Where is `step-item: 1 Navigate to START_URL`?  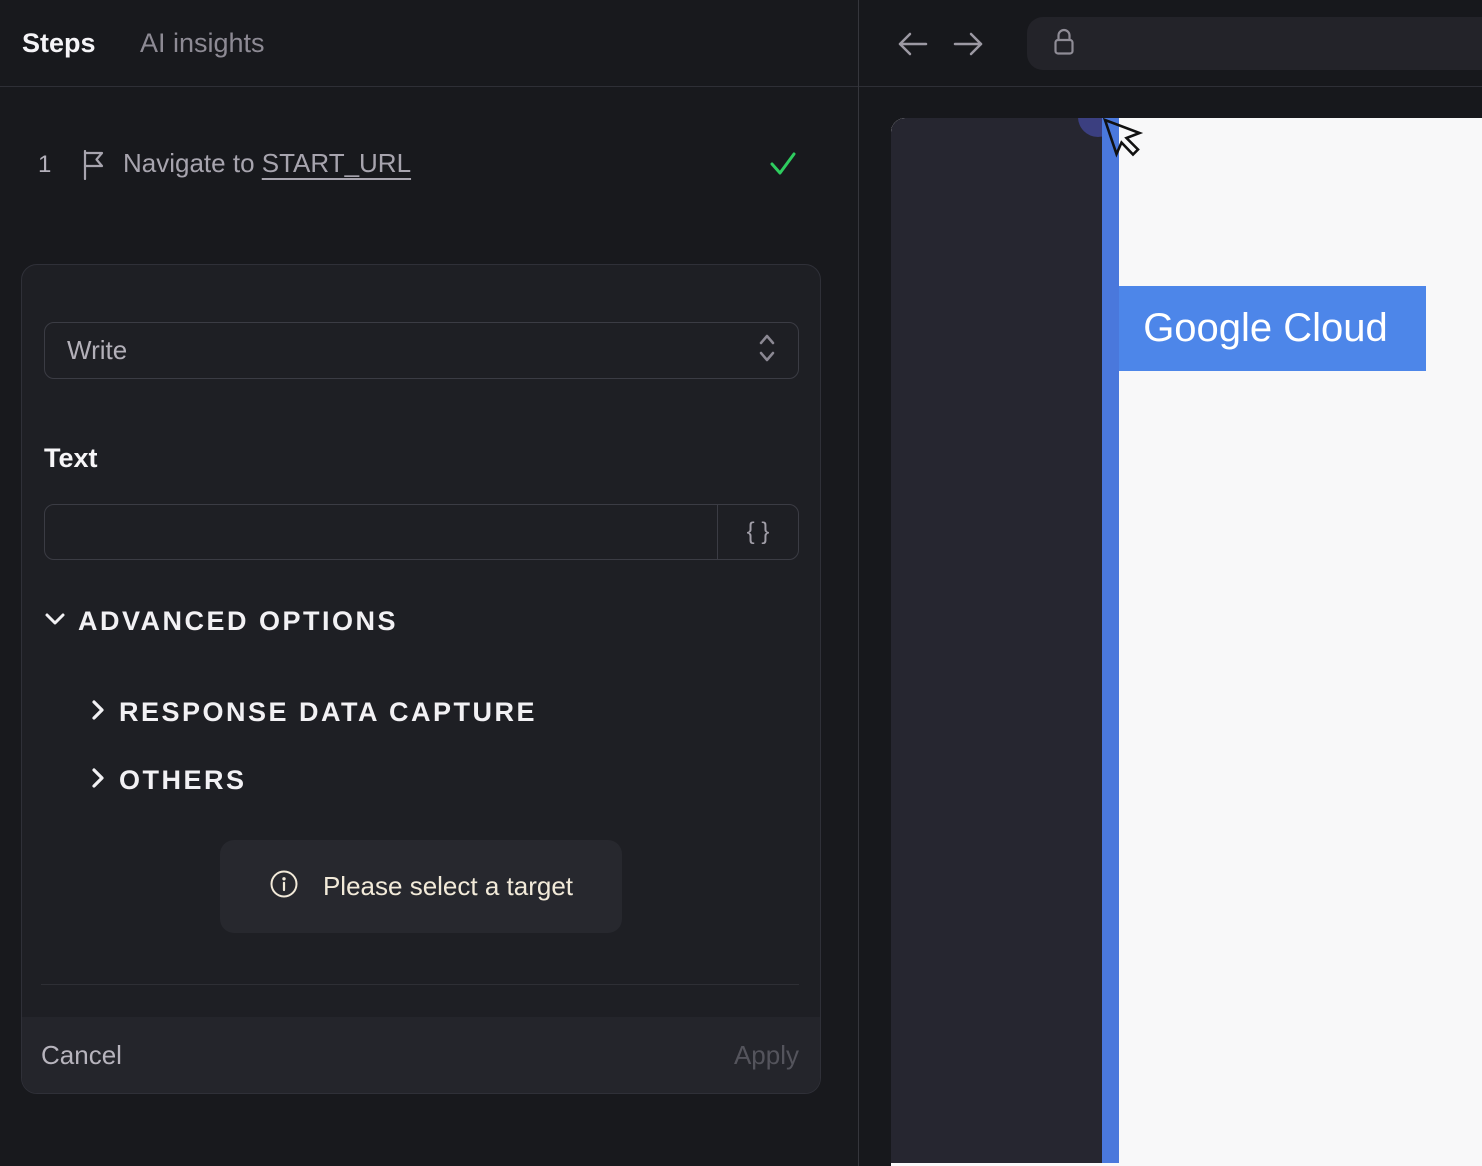
step-item: 1 Navigate to START_URL is located at coordinates (429, 166).